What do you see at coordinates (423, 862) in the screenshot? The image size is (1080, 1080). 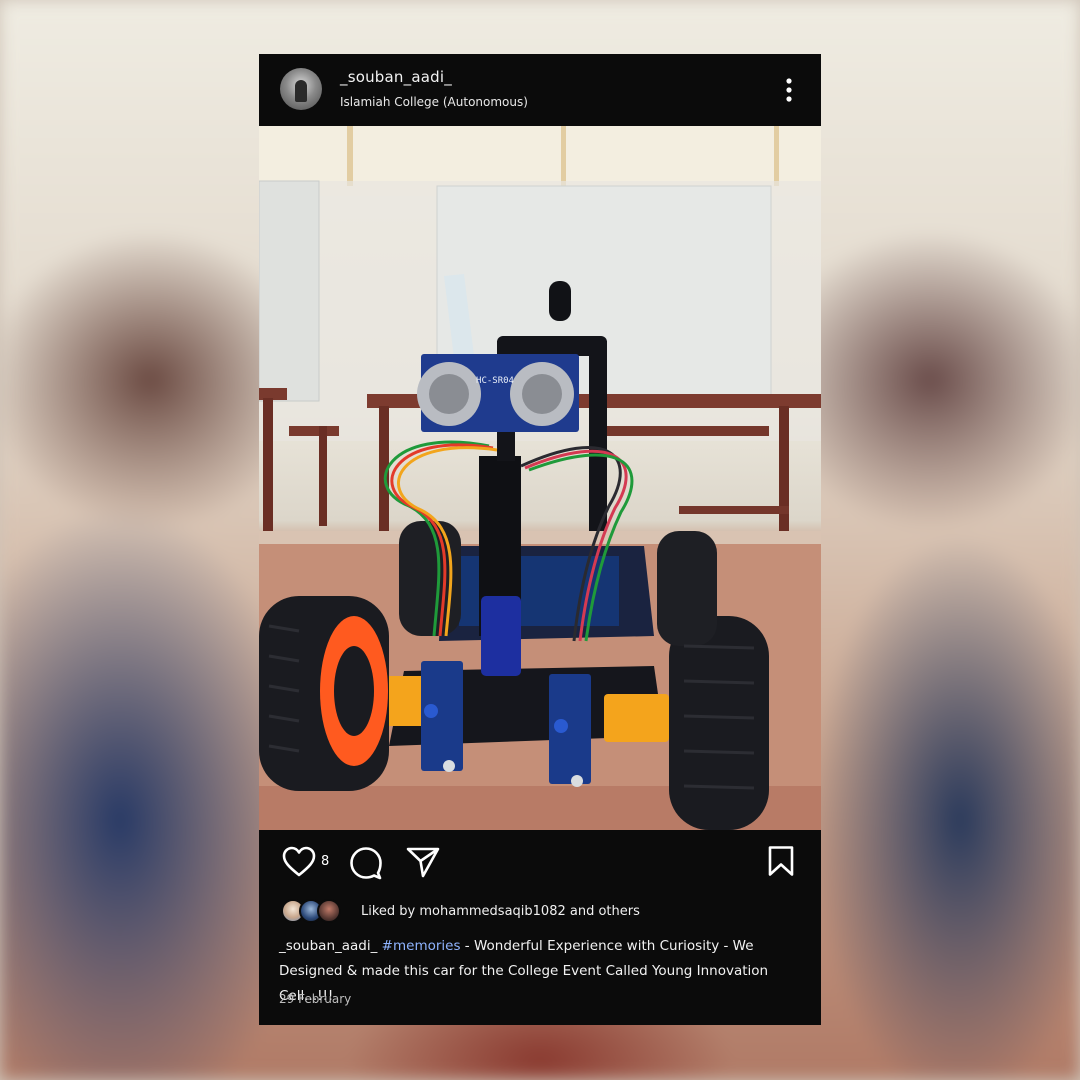 I see `send-icon` at bounding box center [423, 862].